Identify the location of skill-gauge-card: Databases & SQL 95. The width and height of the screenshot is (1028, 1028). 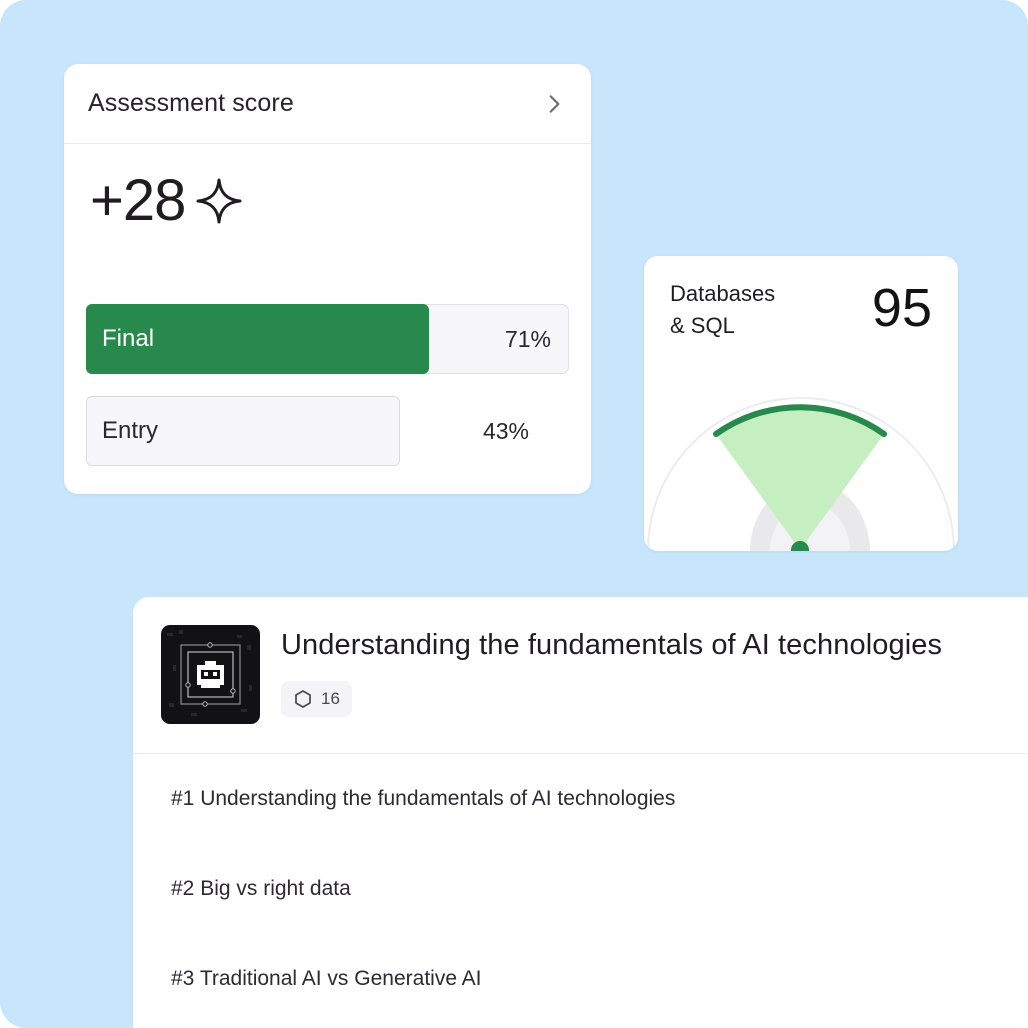
(801, 403).